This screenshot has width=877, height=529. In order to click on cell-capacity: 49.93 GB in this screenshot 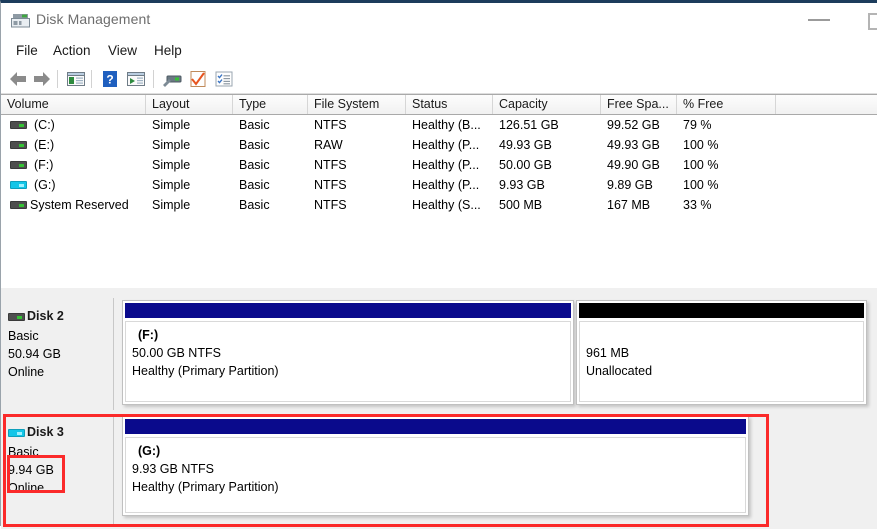, I will do `click(525, 145)`.